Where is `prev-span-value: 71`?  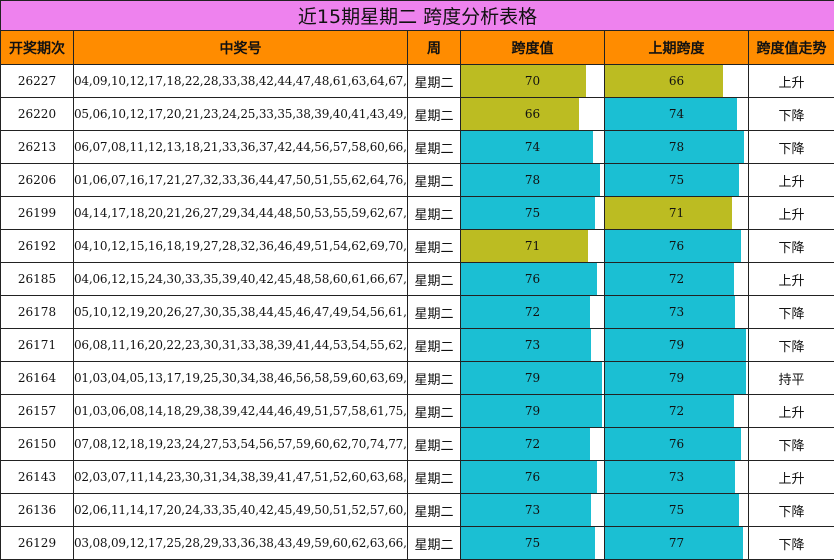 prev-span-value: 71 is located at coordinates (676, 212).